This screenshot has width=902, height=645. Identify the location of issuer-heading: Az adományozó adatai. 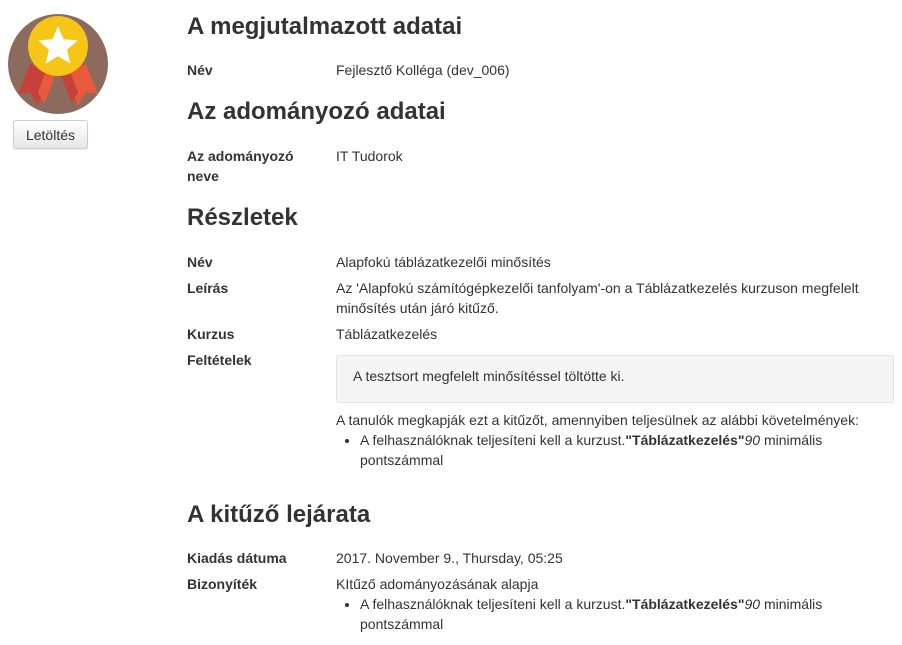
(316, 111).